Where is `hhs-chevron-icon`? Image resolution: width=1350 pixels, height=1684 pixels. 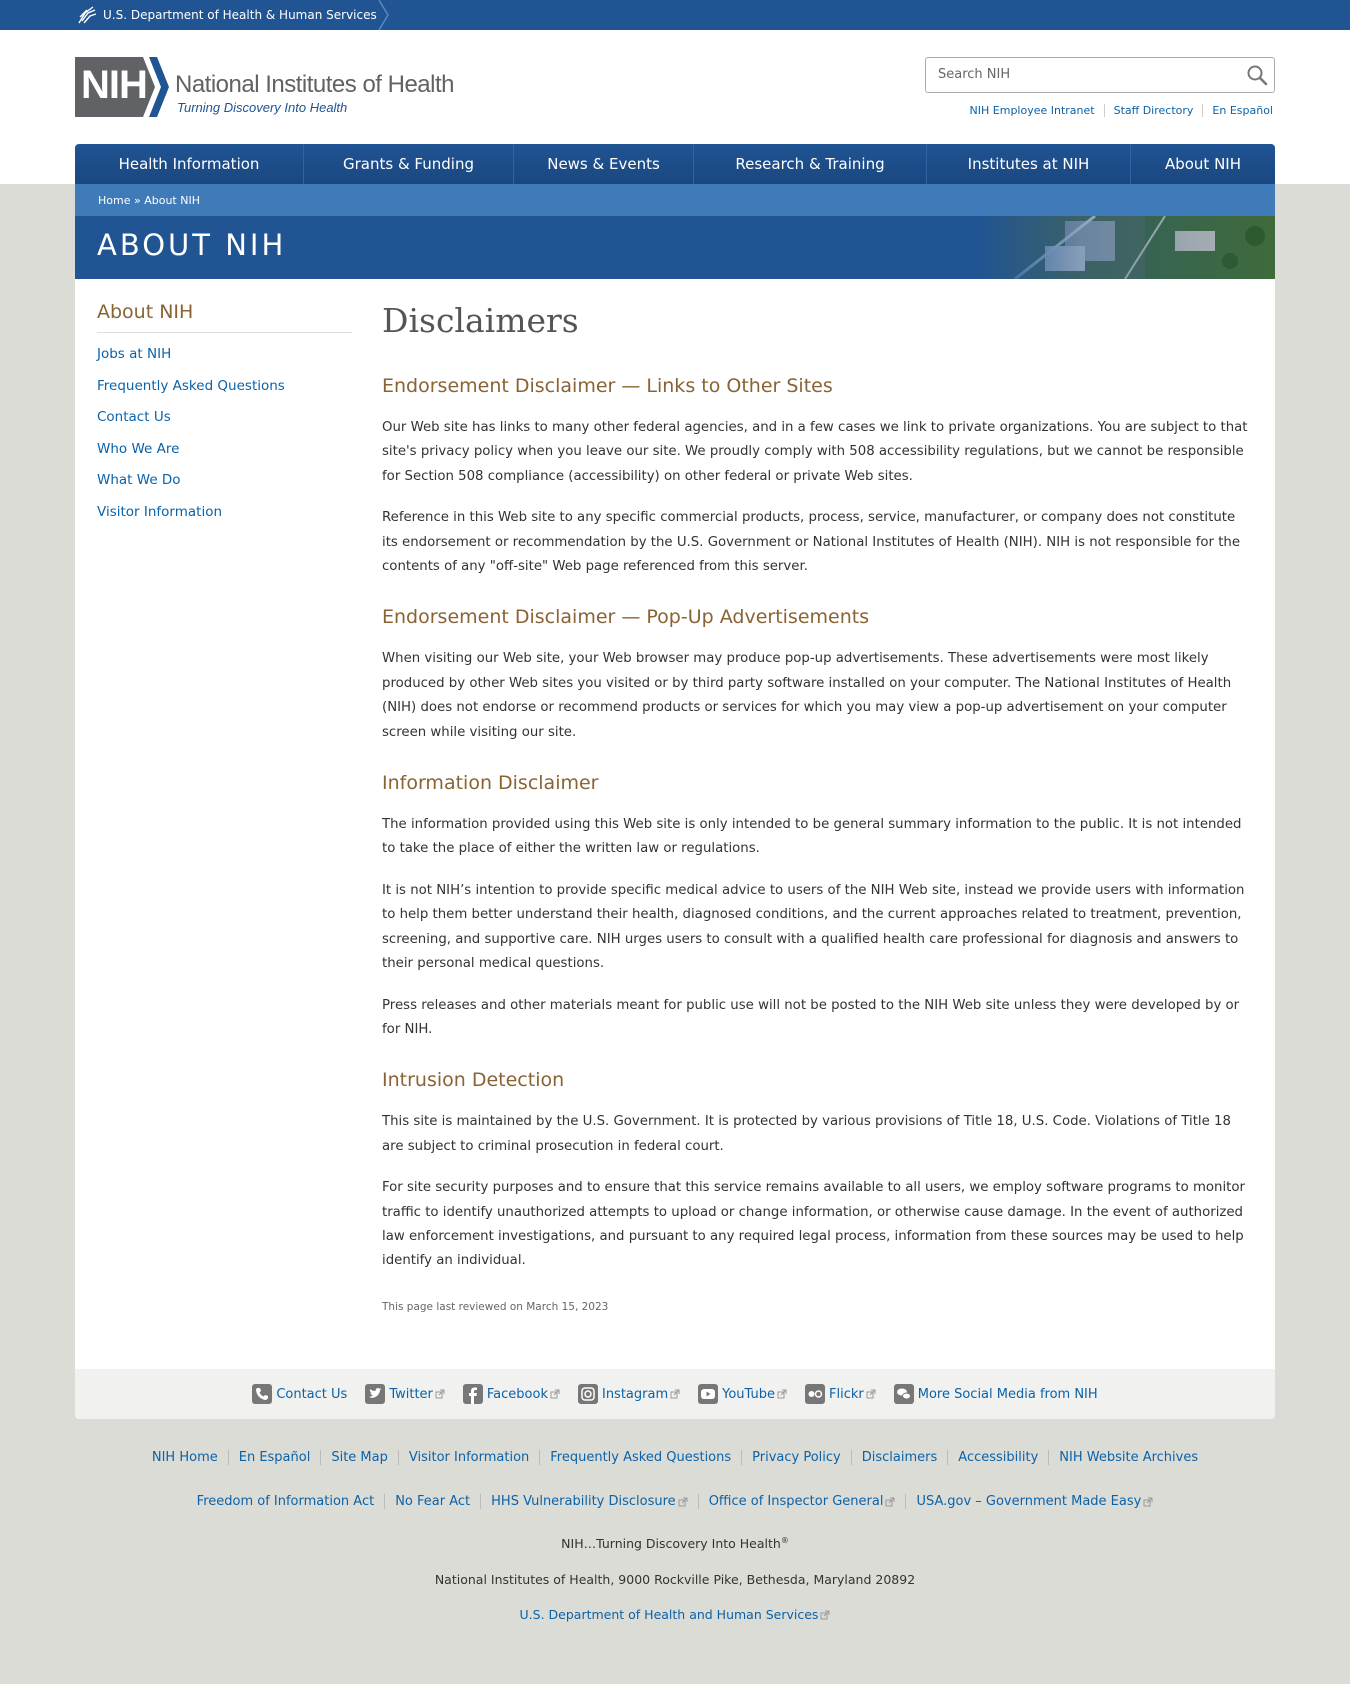
hhs-chevron-icon is located at coordinates (383, 15).